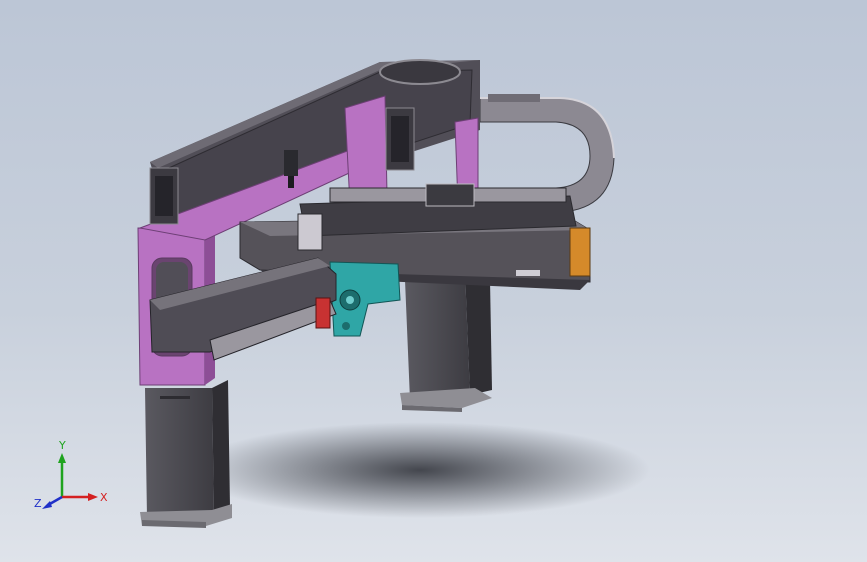  I want to click on z-axis-label: Z, so click(38, 503).